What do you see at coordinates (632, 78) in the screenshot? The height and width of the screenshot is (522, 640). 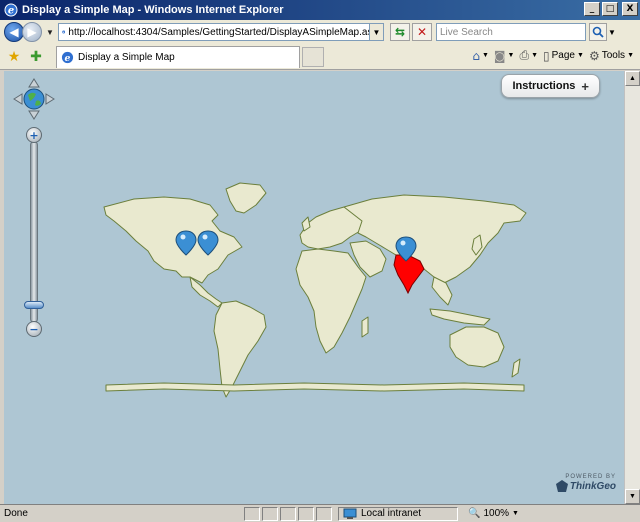 I see `scroll-up-button: ▲` at bounding box center [632, 78].